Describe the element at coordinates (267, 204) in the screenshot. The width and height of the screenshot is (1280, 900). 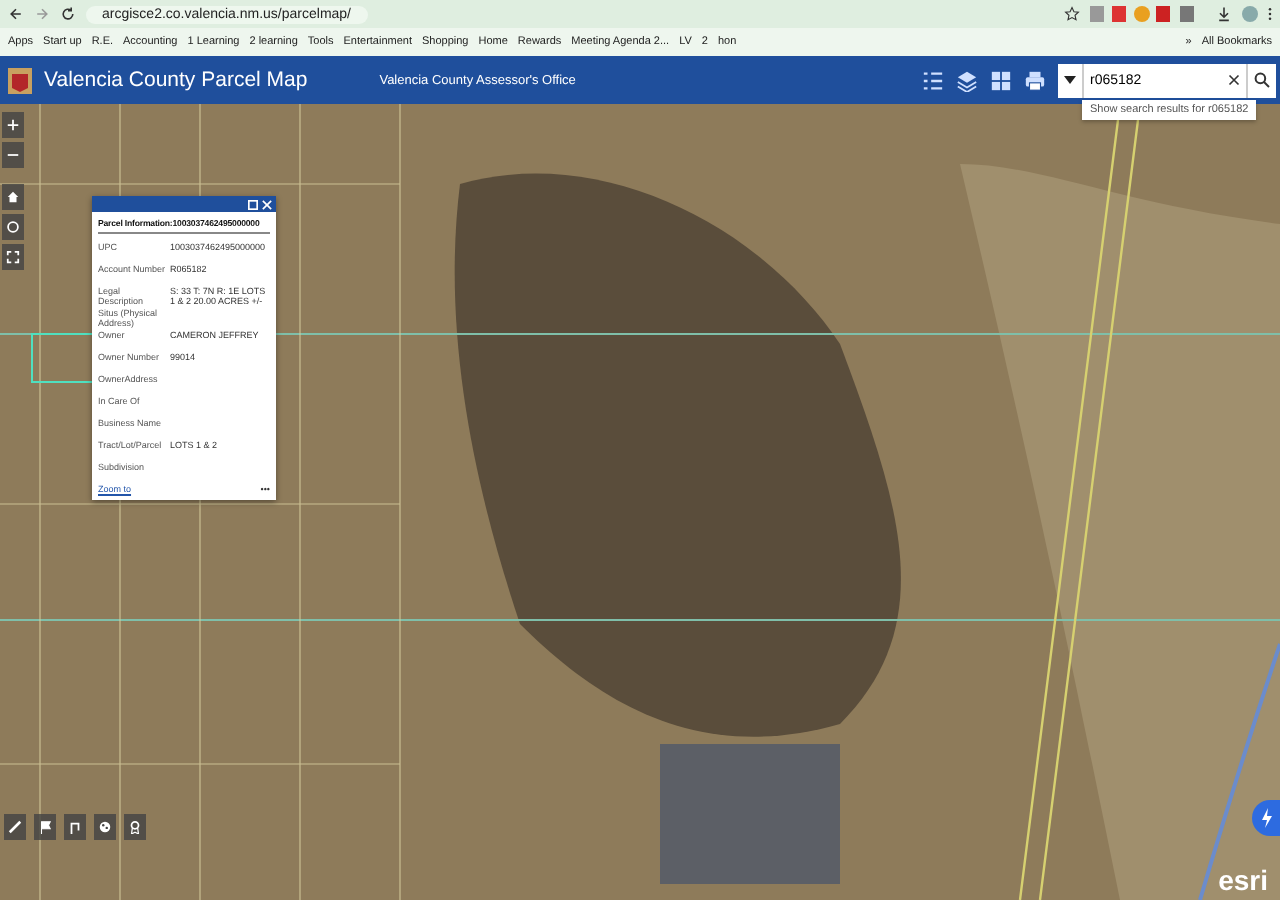
I see `close-icon` at that location.